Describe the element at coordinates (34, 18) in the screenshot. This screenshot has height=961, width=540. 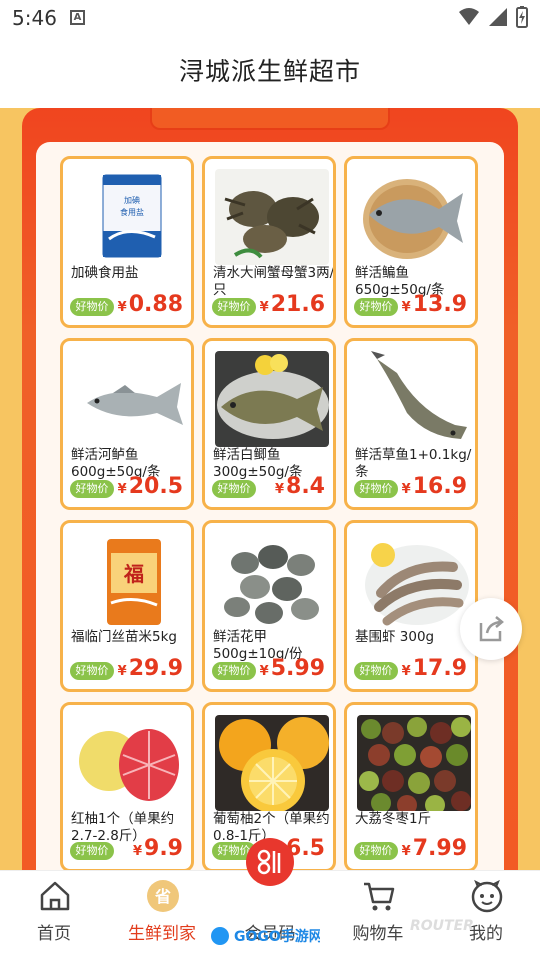
I see `status-time: 5:46` at that location.